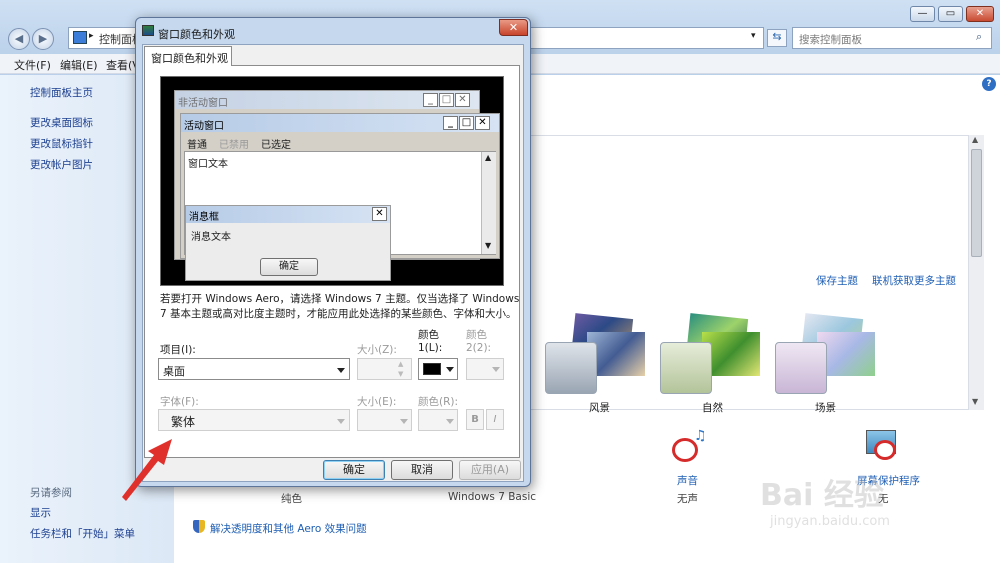 The height and width of the screenshot is (563, 1000). What do you see at coordinates (490, 470) in the screenshot?
I see `apply-button: 应用(A)` at bounding box center [490, 470].